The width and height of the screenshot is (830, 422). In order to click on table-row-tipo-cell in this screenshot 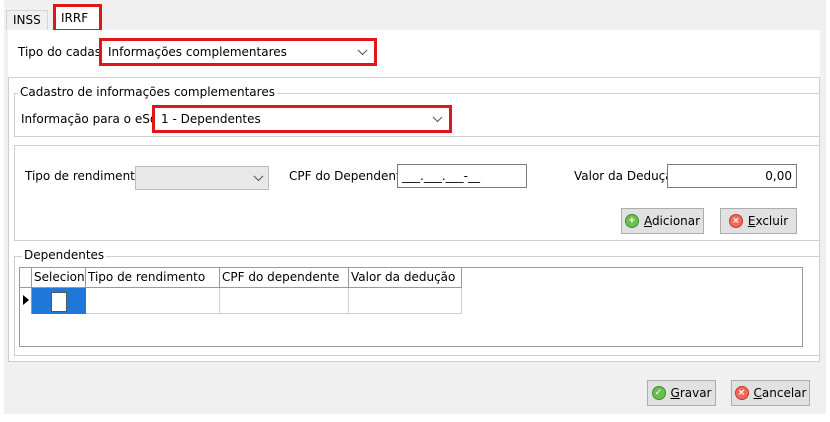, I will do `click(153, 301)`.